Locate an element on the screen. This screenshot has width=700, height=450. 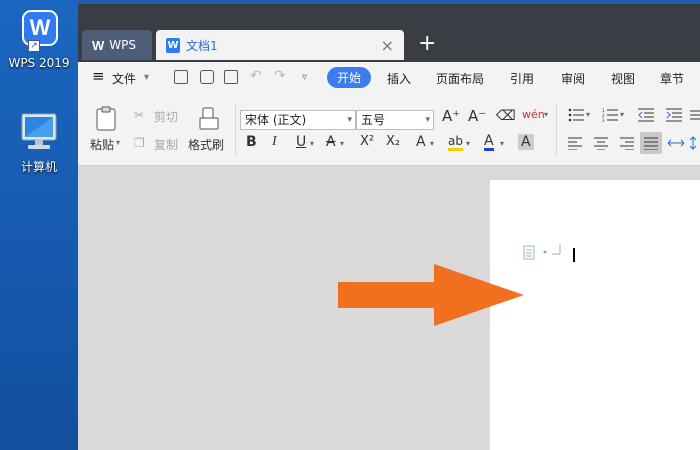
numbered-dropdown-icon: ▾ is located at coordinates (622, 114).